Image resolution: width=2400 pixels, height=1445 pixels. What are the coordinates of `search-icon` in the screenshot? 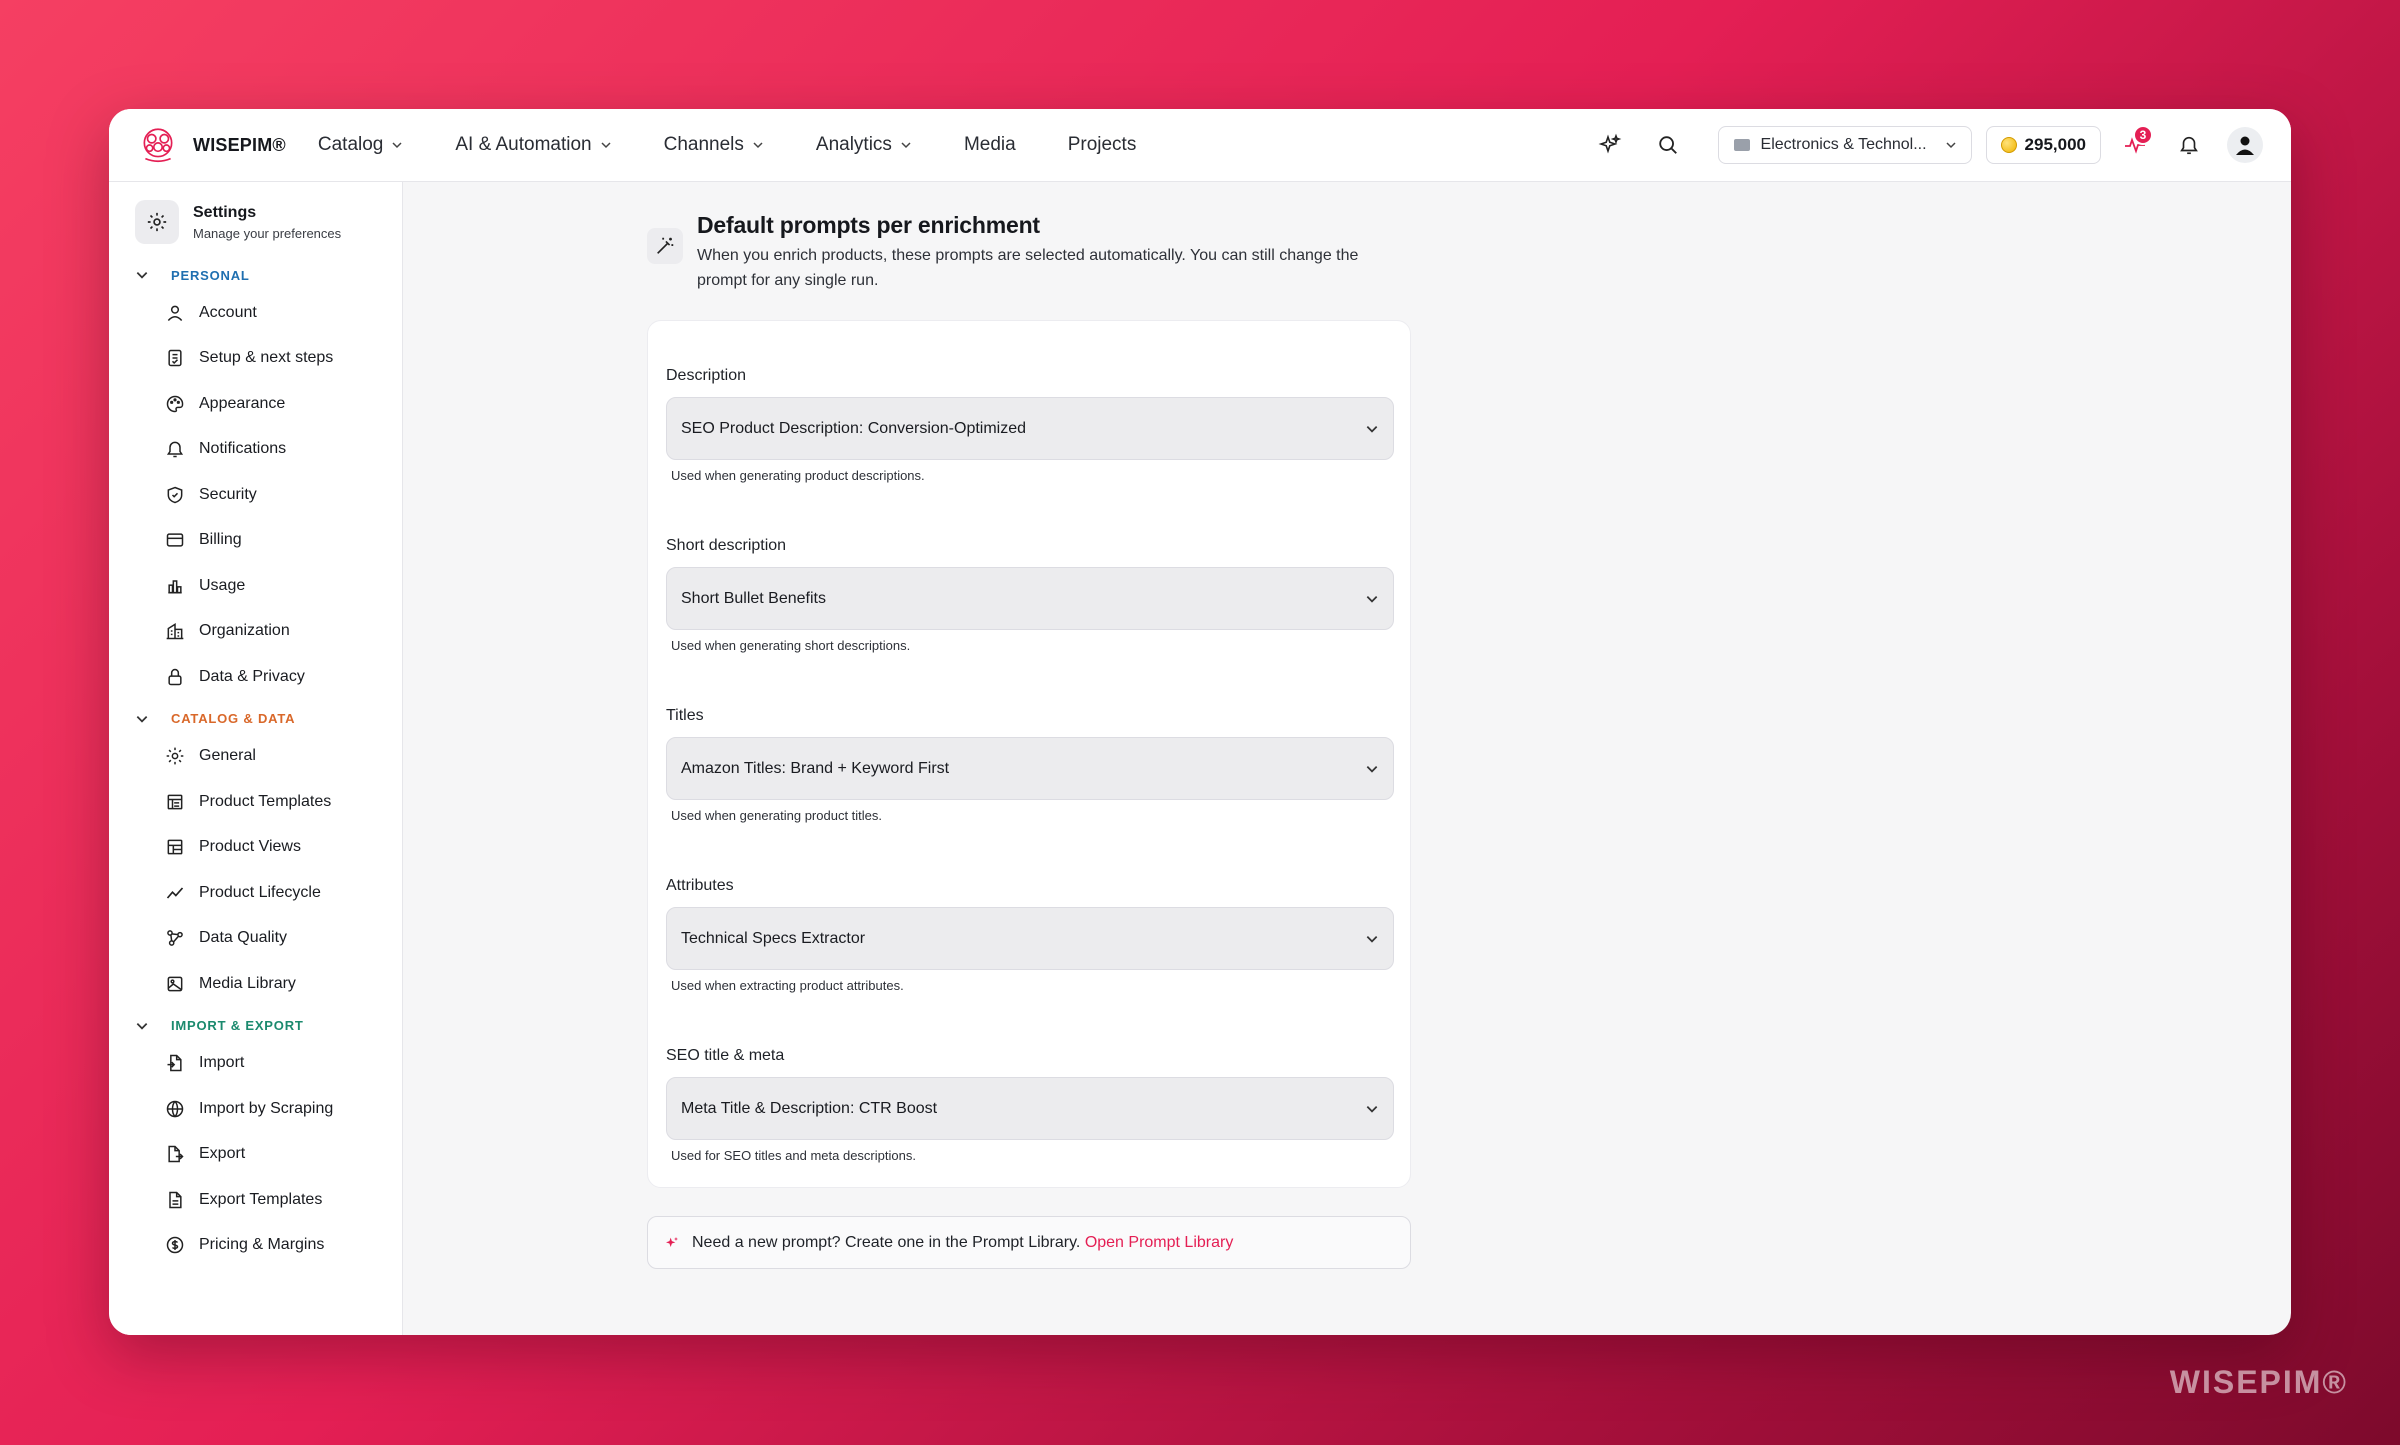 It's located at (1667, 145).